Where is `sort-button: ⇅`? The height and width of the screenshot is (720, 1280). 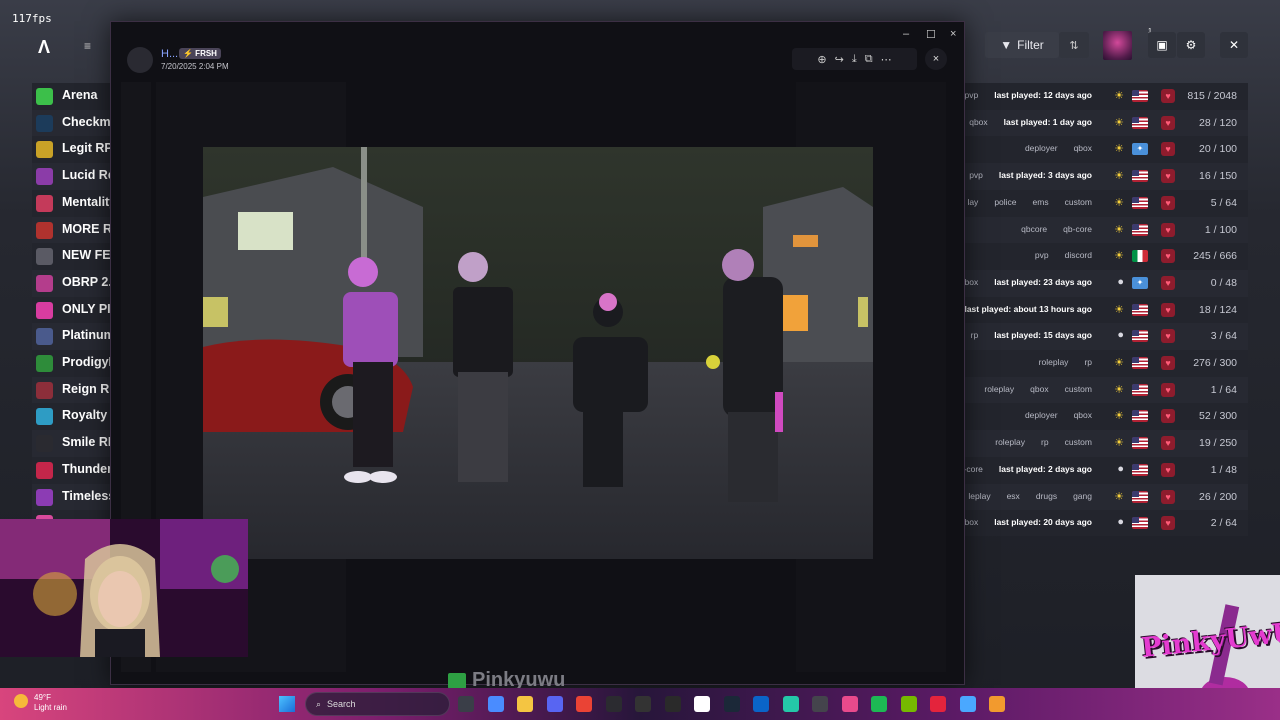
sort-button: ⇅ is located at coordinates (1074, 45).